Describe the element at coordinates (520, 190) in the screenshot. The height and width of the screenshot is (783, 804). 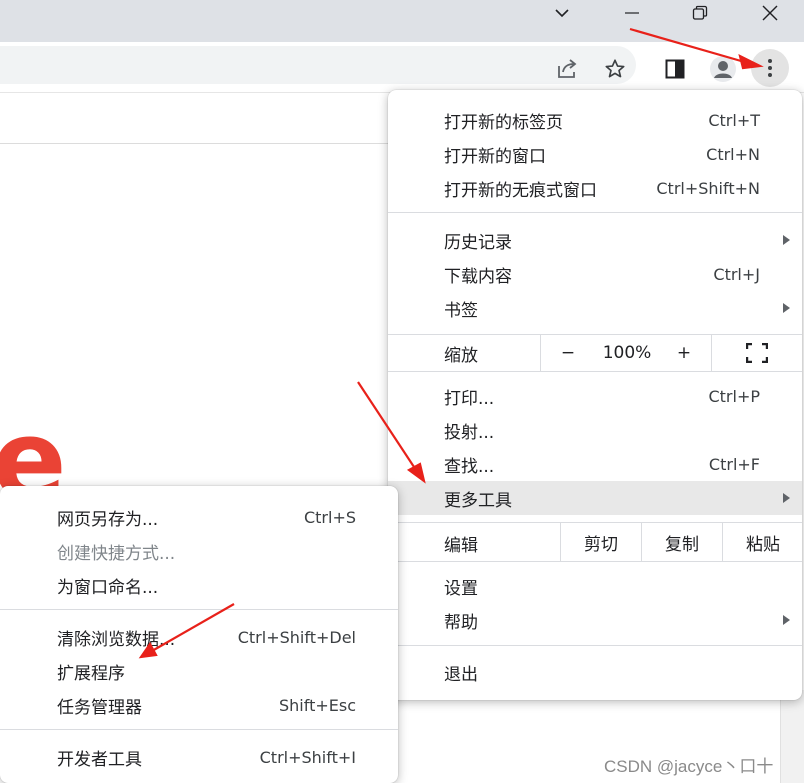
I see `menu-item-label: 打开新的无痕式窗口` at that location.